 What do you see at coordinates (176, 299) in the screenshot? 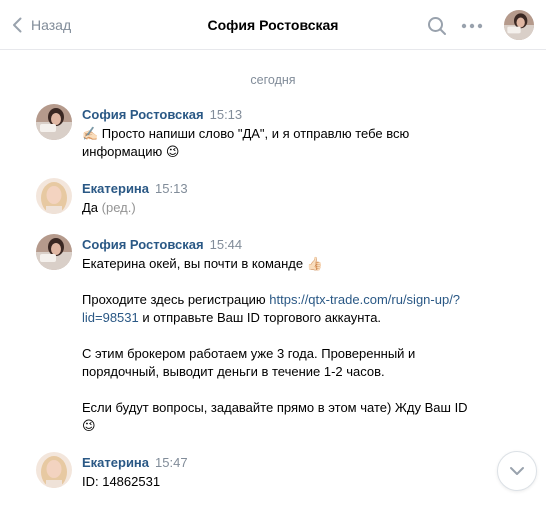
I see `paragraph-text: Проходите здесь регистрацию` at bounding box center [176, 299].